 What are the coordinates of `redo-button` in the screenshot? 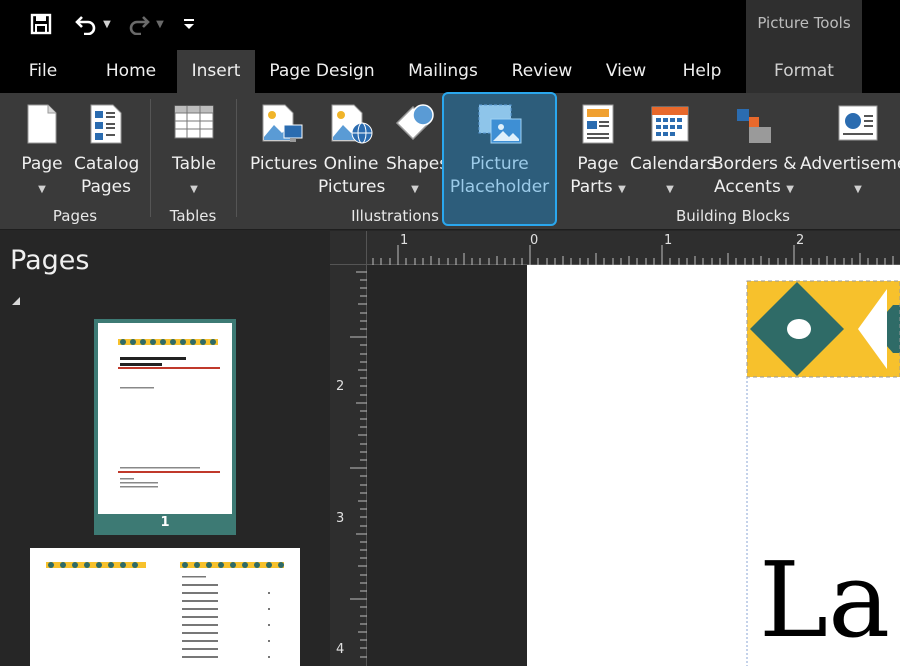 It's located at (139, 24).